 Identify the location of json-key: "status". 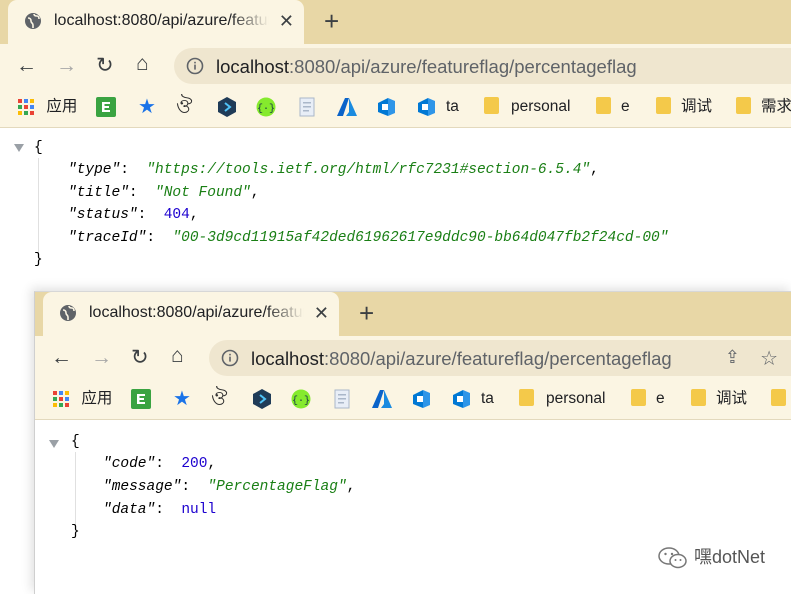
(103, 215).